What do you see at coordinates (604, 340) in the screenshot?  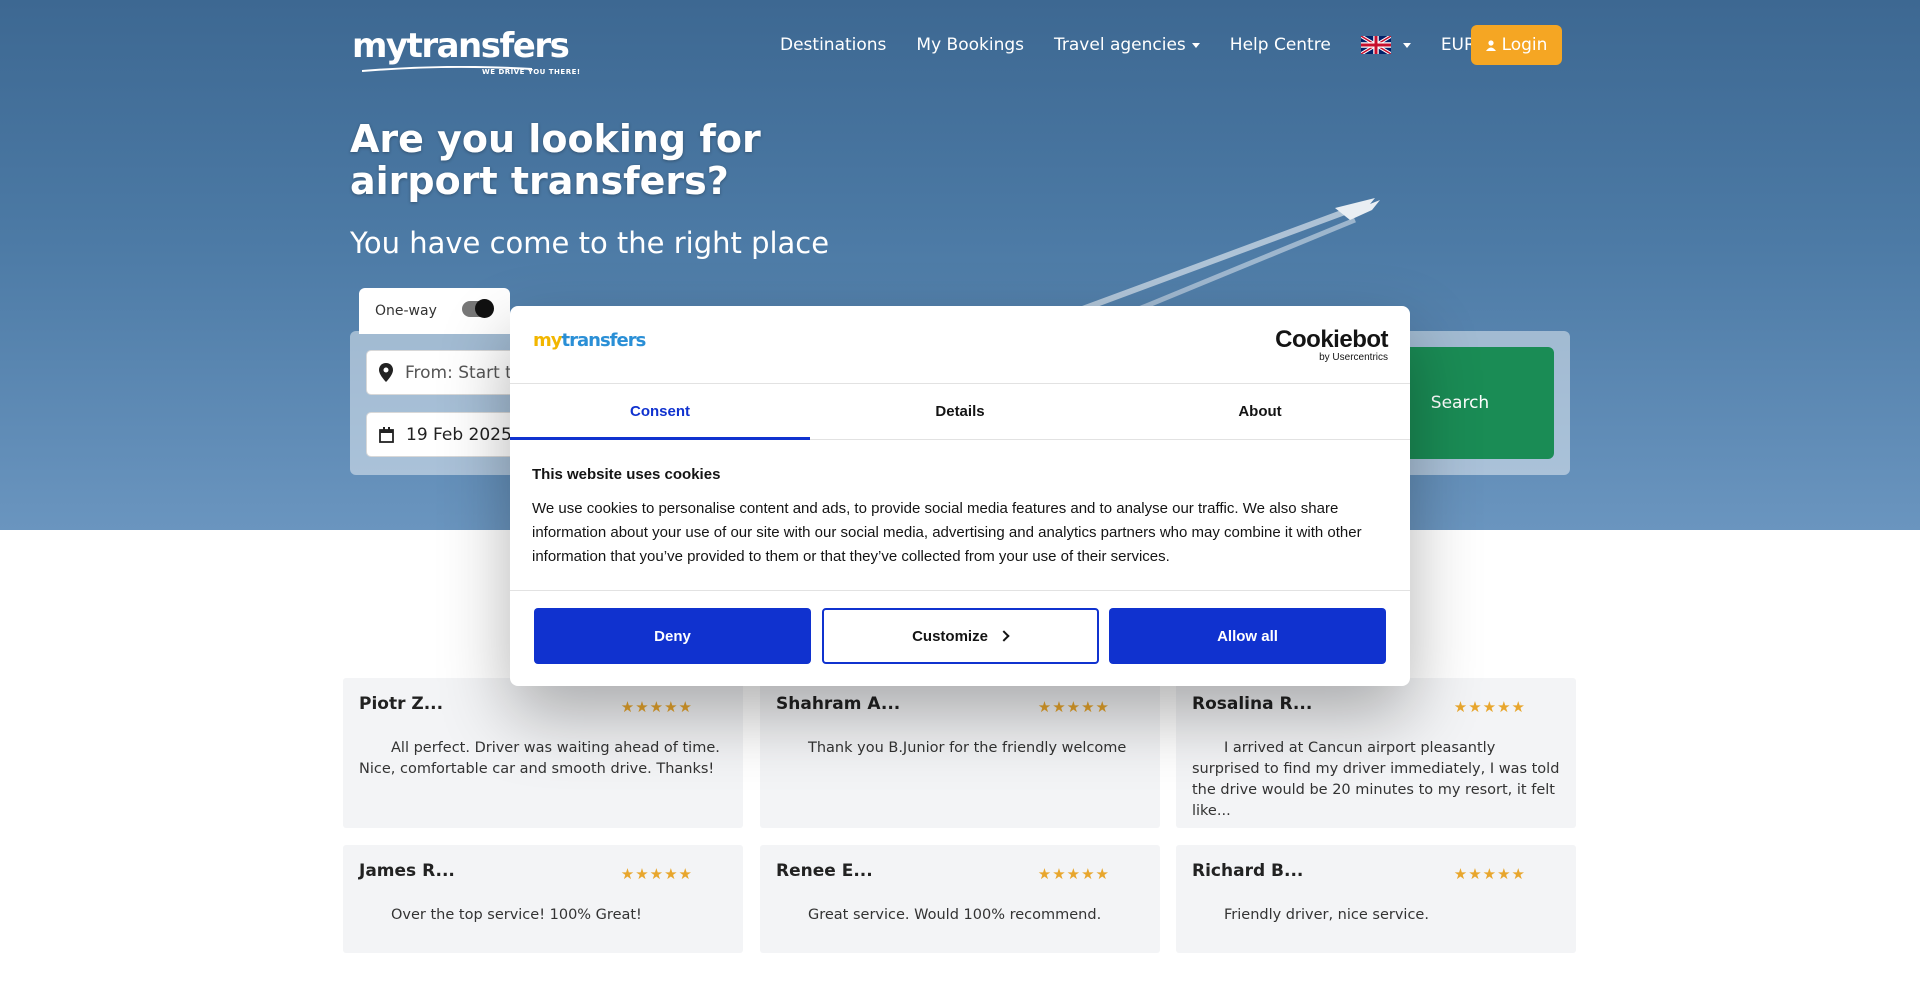 I see `dialog-logo-part2: transfers` at bounding box center [604, 340].